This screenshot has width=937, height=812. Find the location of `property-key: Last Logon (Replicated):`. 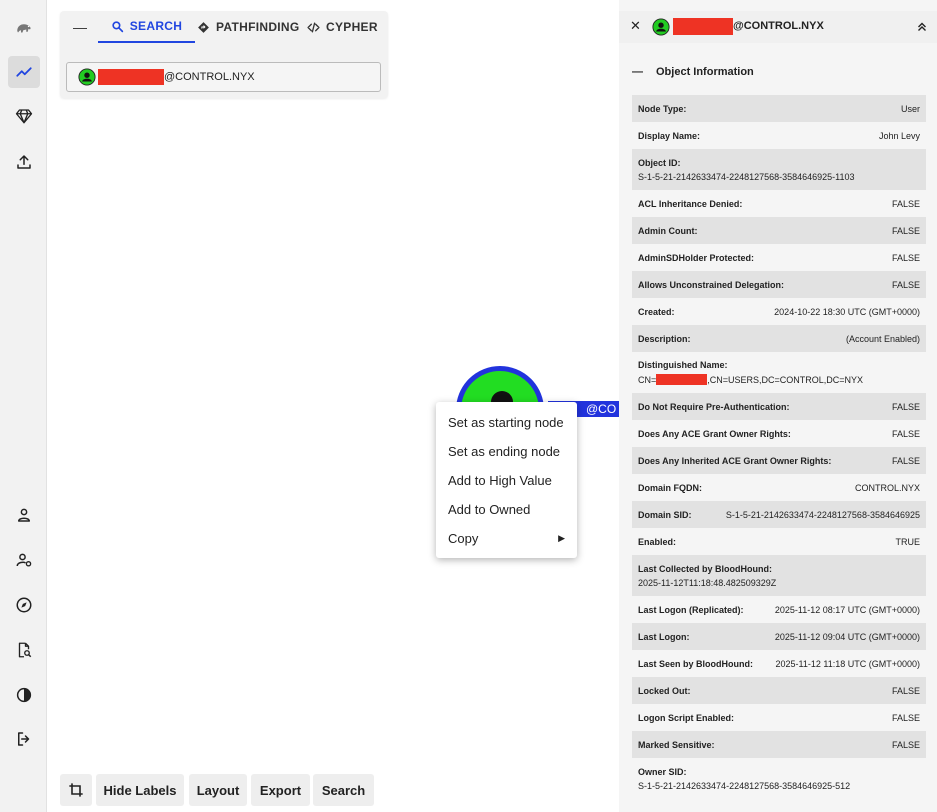

property-key: Last Logon (Replicated): is located at coordinates (691, 609).